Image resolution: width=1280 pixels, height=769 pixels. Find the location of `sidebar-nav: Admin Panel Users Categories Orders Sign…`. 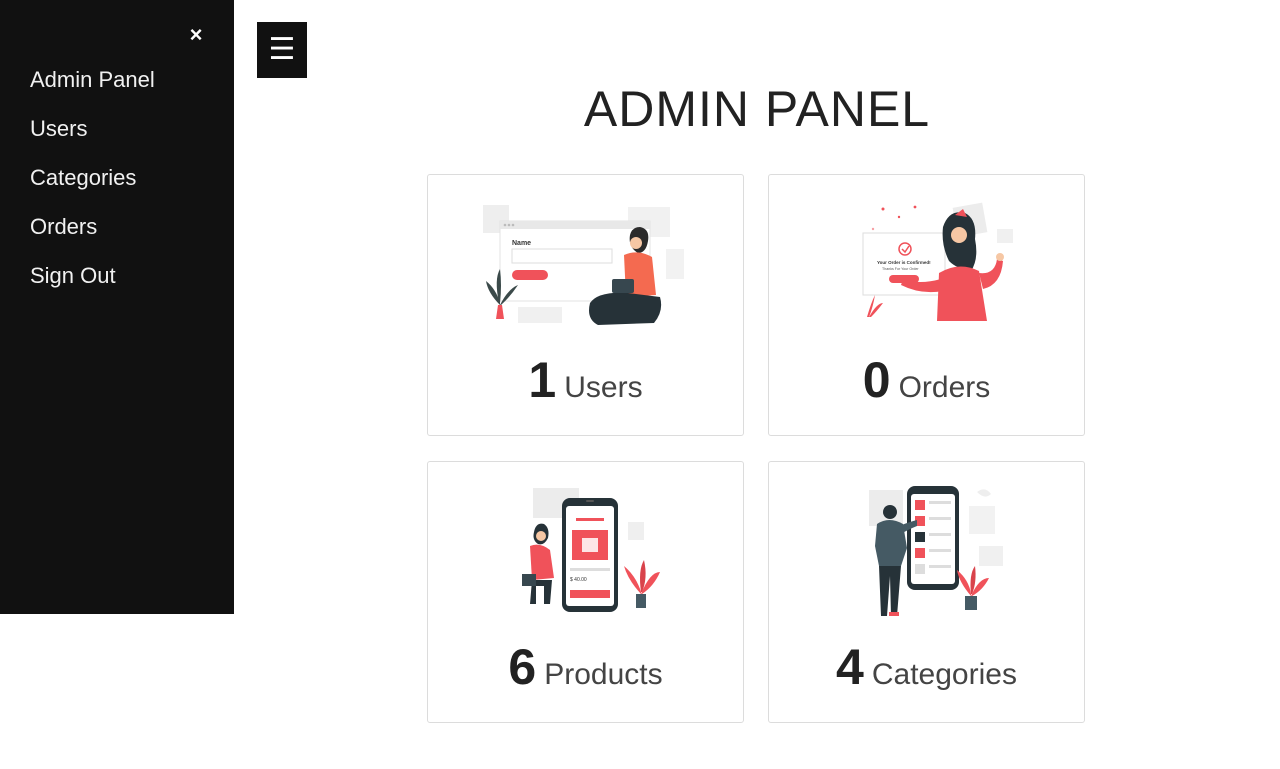

sidebar-nav: Admin Panel Users Categories Orders Sign… is located at coordinates (92, 184).